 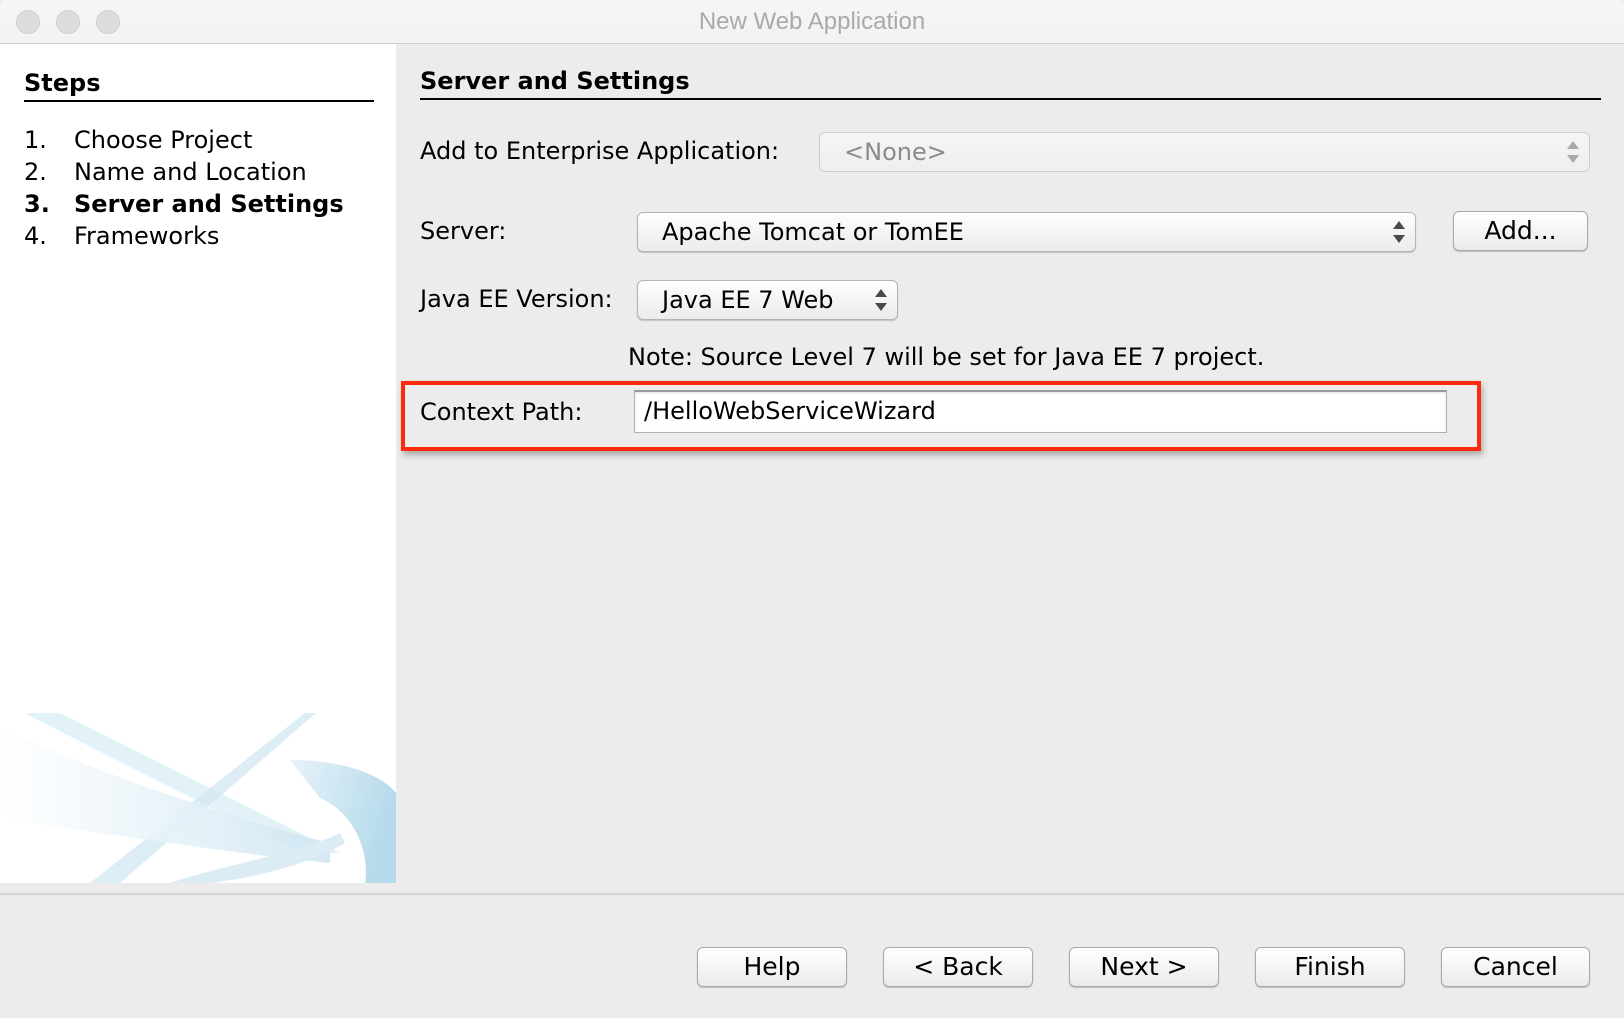 I want to click on java-ee-version-dropdown: Java EE 7 Web, so click(x=767, y=300).